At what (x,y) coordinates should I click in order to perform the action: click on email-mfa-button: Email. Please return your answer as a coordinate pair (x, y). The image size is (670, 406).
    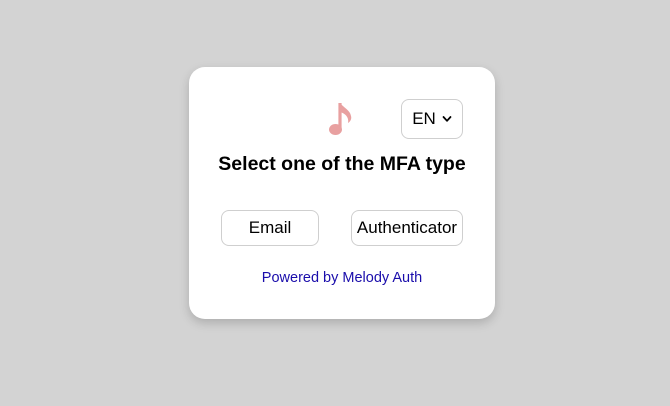
    Looking at the image, I should click on (270, 228).